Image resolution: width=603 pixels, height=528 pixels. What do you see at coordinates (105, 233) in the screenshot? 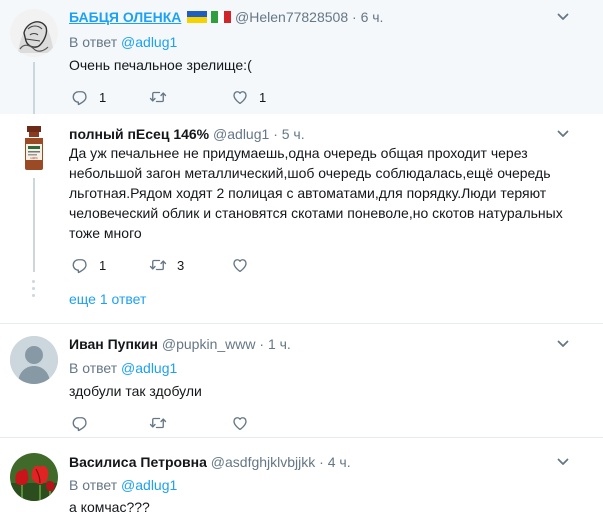
I see `tweet-text-line: тоже много` at bounding box center [105, 233].